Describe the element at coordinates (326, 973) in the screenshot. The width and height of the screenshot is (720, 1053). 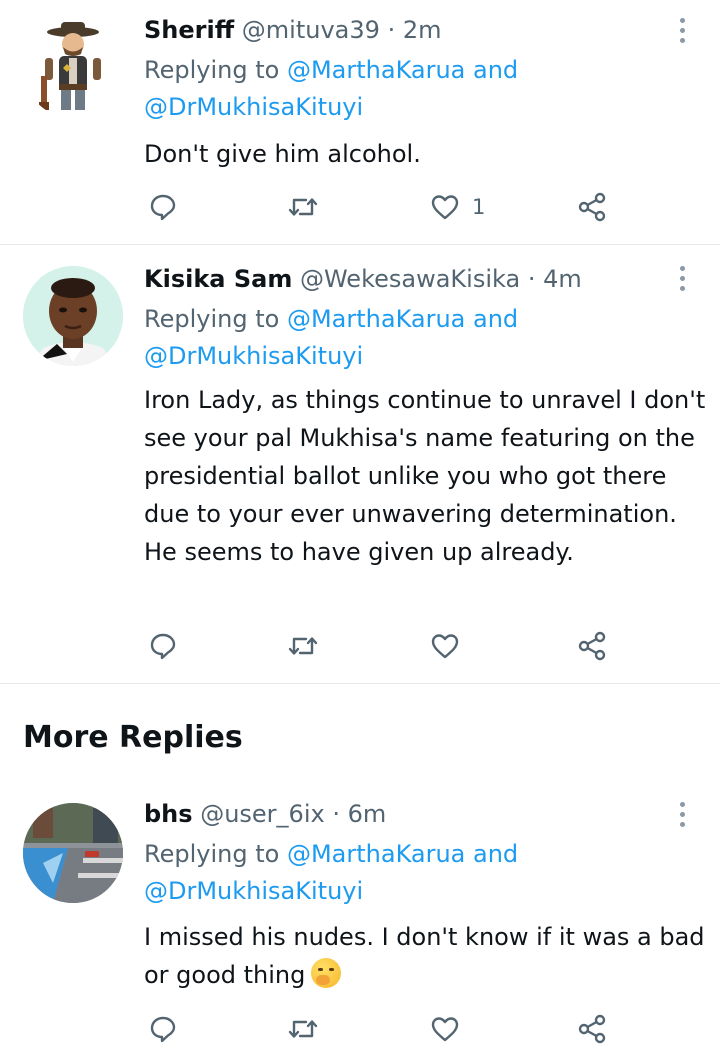
I see `face-with-hand-over-mouth-emoji-icon` at that location.